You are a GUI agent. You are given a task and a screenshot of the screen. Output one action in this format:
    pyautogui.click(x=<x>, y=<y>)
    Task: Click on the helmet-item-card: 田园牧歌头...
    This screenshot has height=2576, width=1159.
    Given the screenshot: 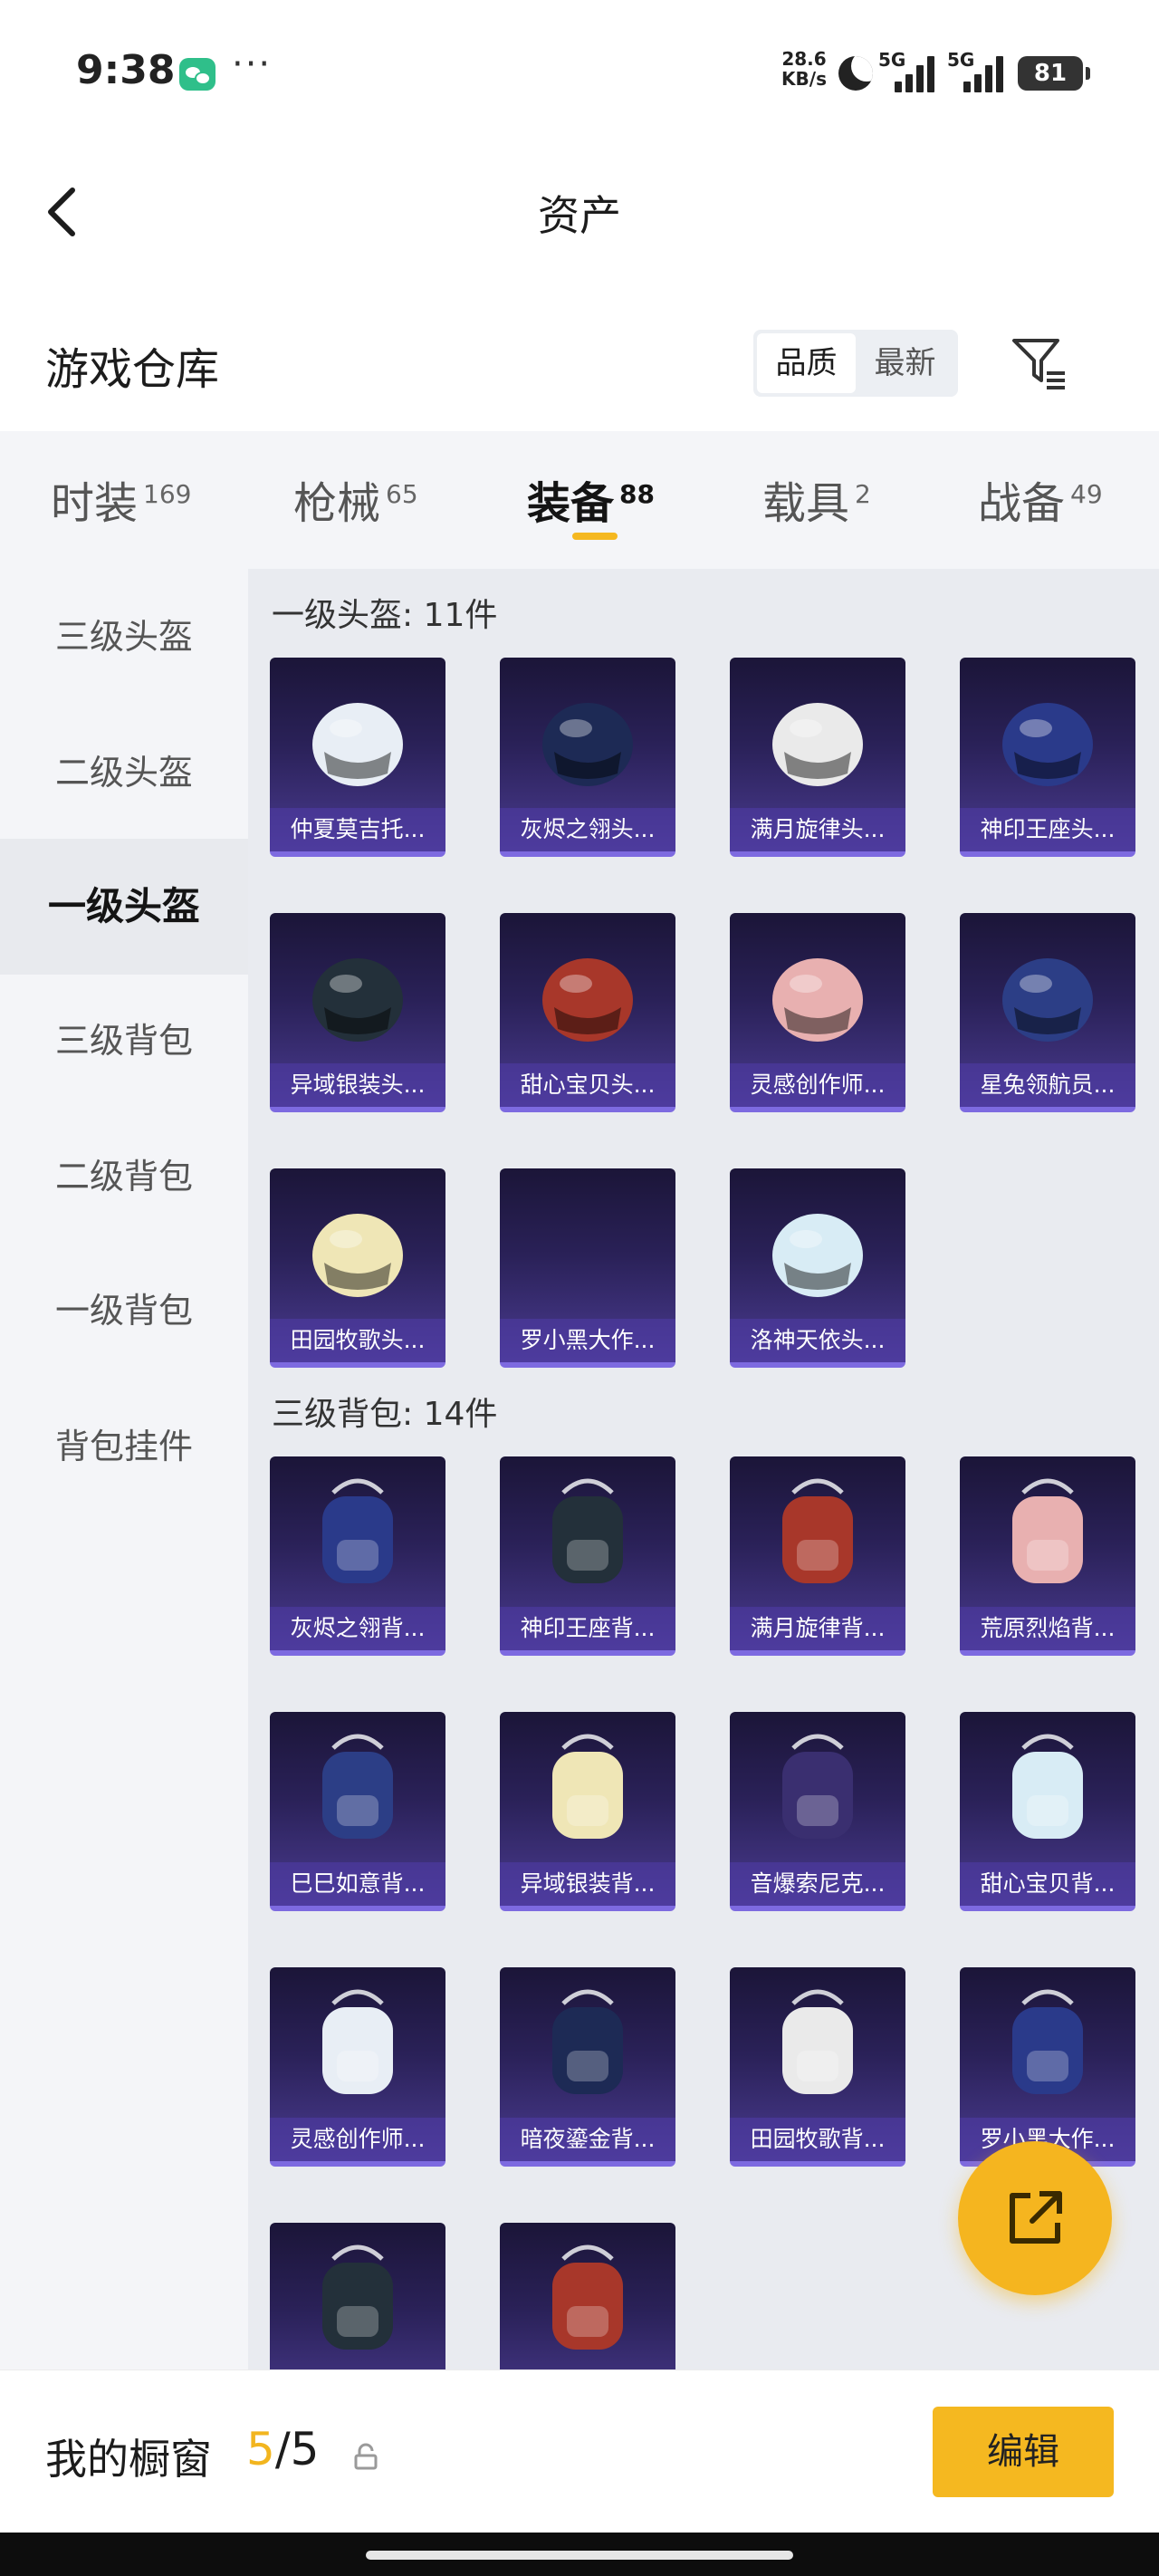 What is the action you would take?
    pyautogui.click(x=358, y=1268)
    